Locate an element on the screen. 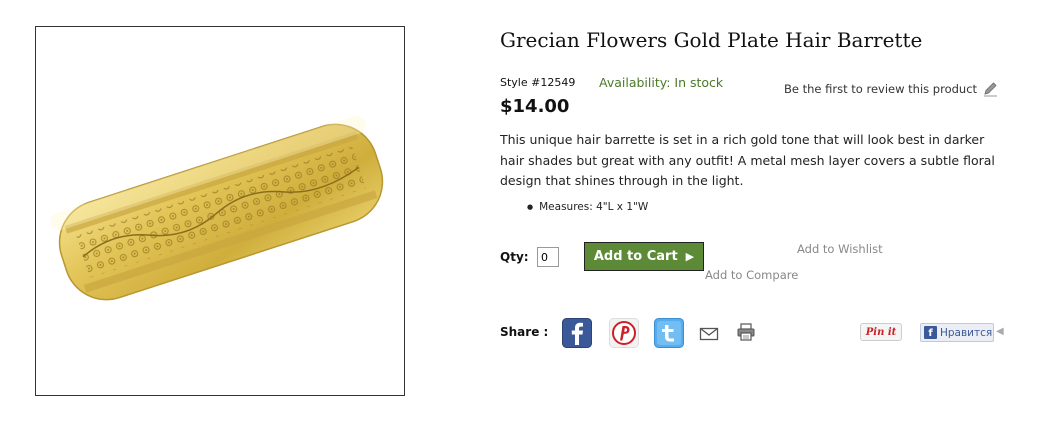 This screenshot has height=444, width=1037. print-icon is located at coordinates (746, 332).